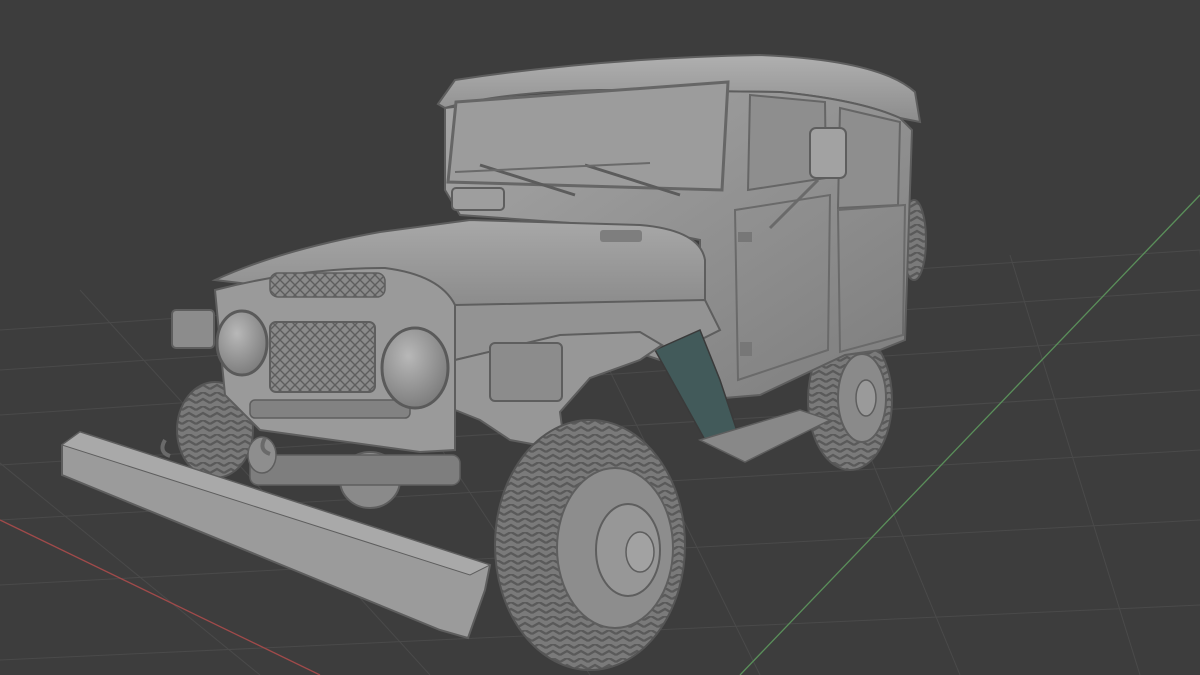 The height and width of the screenshot is (675, 1200). I want to click on upper-grille, so click(327, 285).